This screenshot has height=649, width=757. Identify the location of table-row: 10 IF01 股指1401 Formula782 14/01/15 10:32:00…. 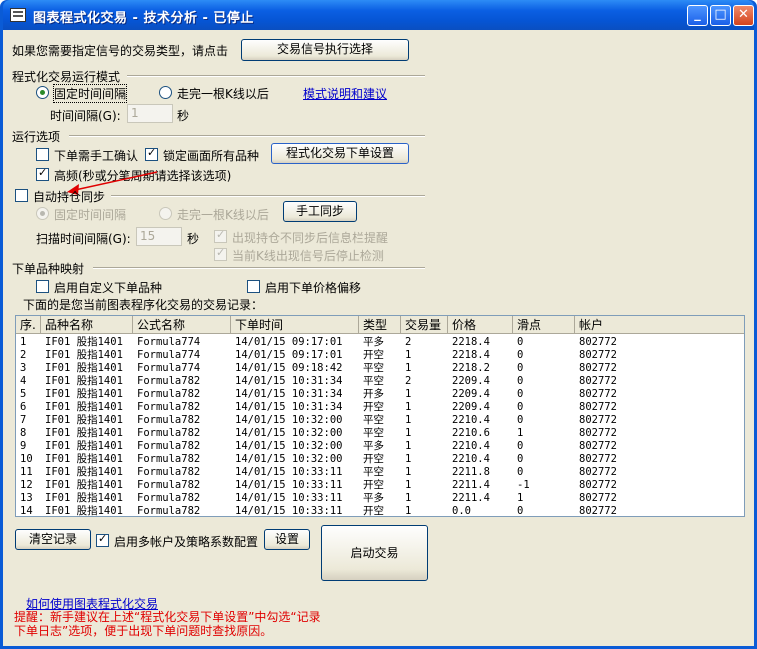
(380, 459).